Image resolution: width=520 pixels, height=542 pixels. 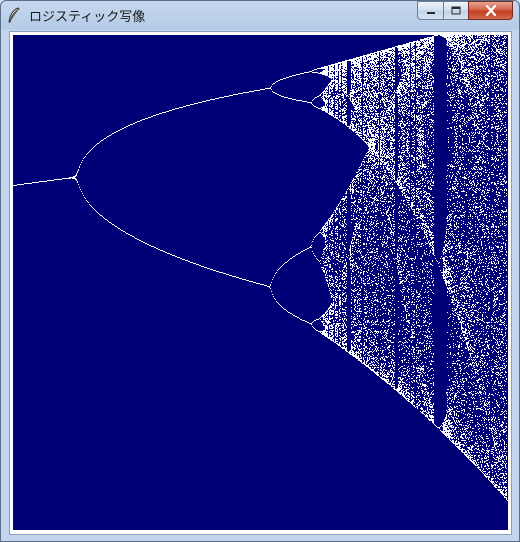 I want to click on close-button, so click(x=490, y=10).